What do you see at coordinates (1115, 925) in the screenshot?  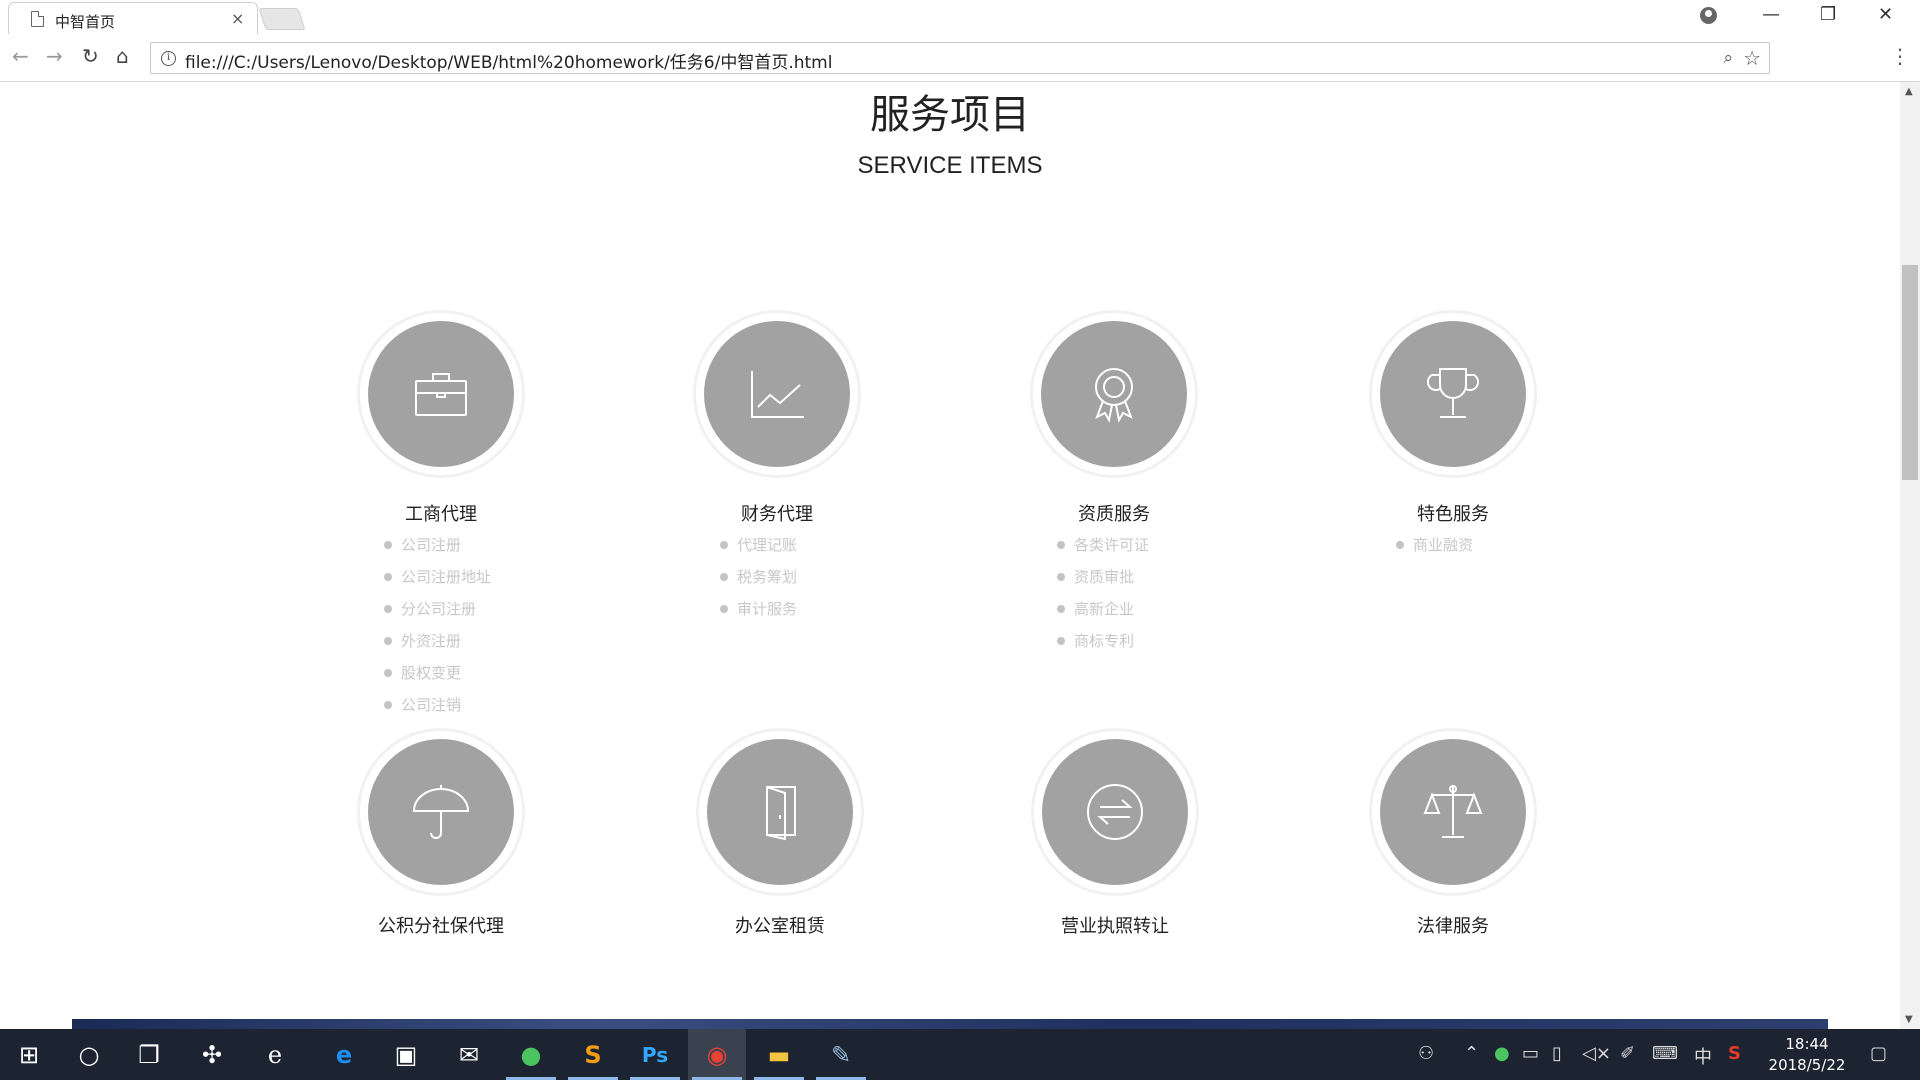 I see `service-name: 营业执照转让` at bounding box center [1115, 925].